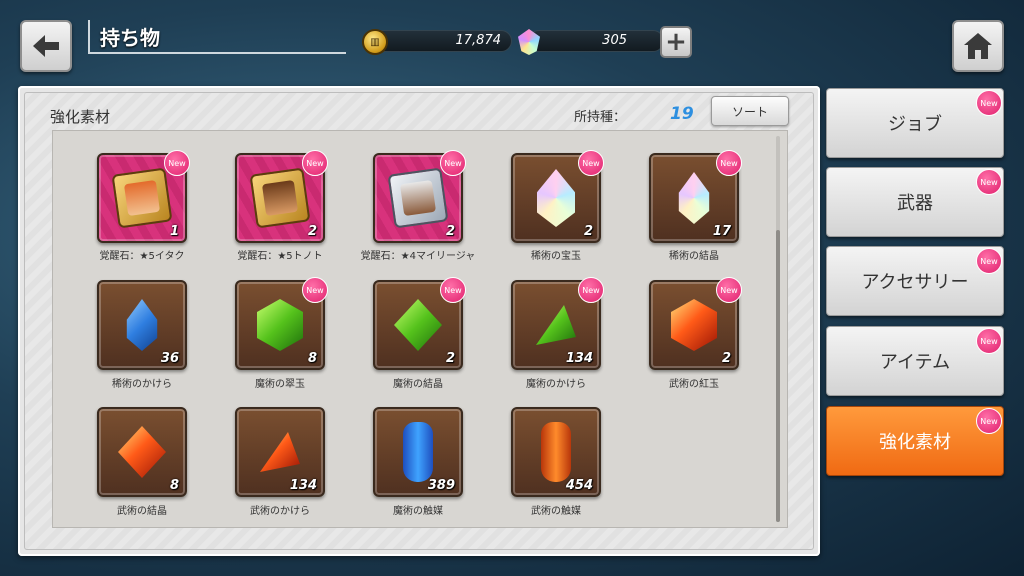  I want to click on magic-catalyst-icon, so click(418, 452).